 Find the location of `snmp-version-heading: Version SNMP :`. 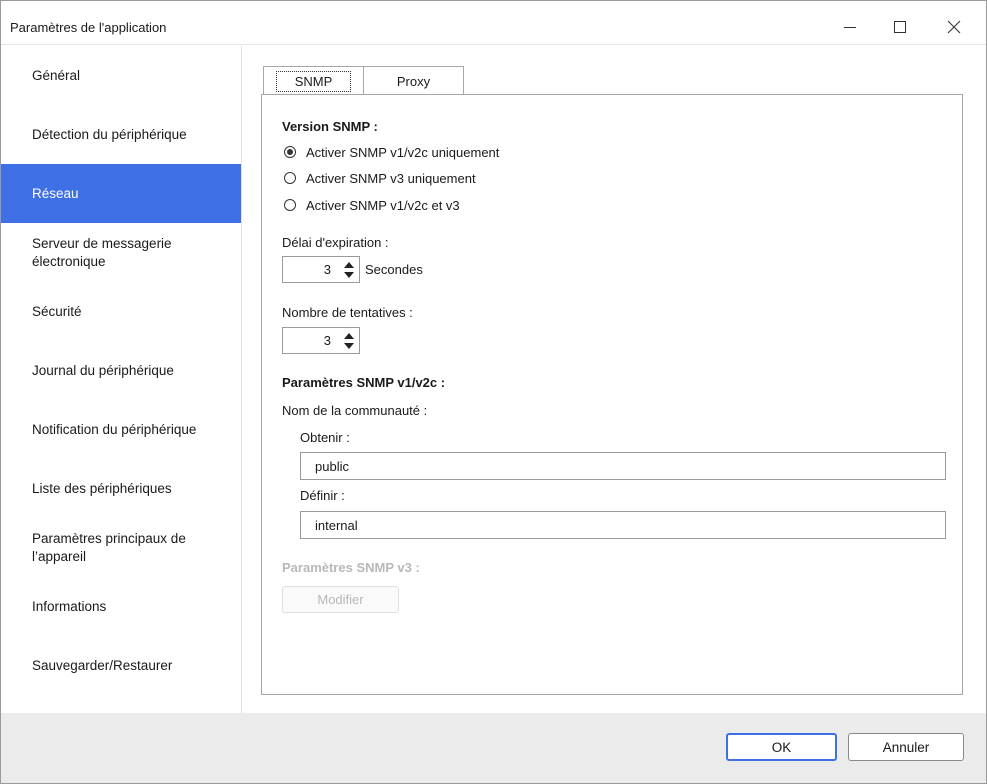

snmp-version-heading: Version SNMP : is located at coordinates (330, 126).